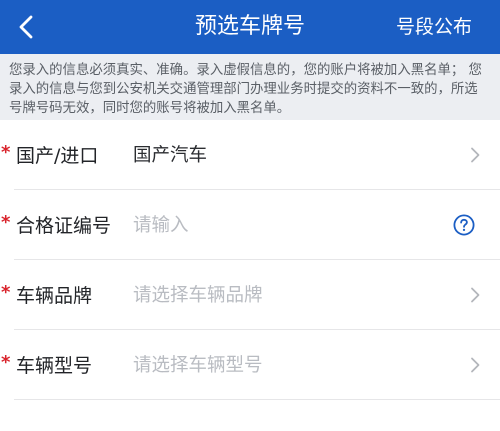 The image size is (500, 431). I want to click on certificate-number-input: 请输入, so click(161, 225).